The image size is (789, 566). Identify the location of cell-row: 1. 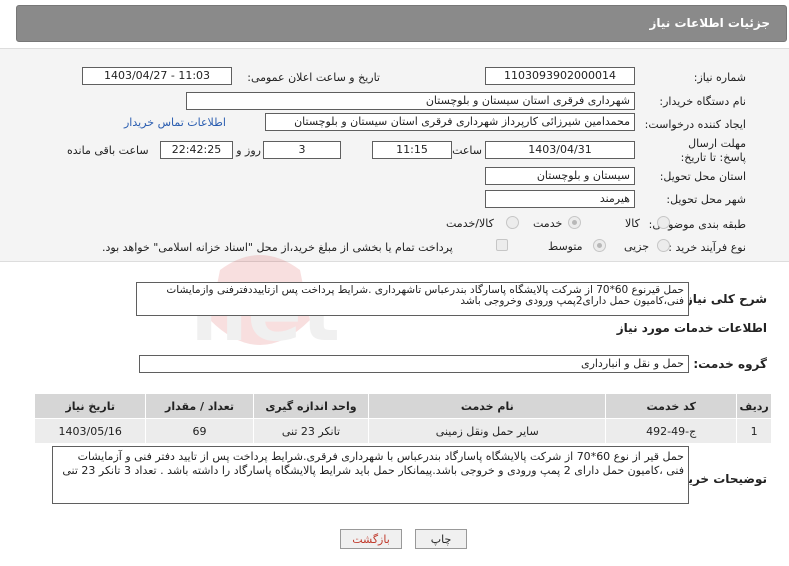
(754, 431).